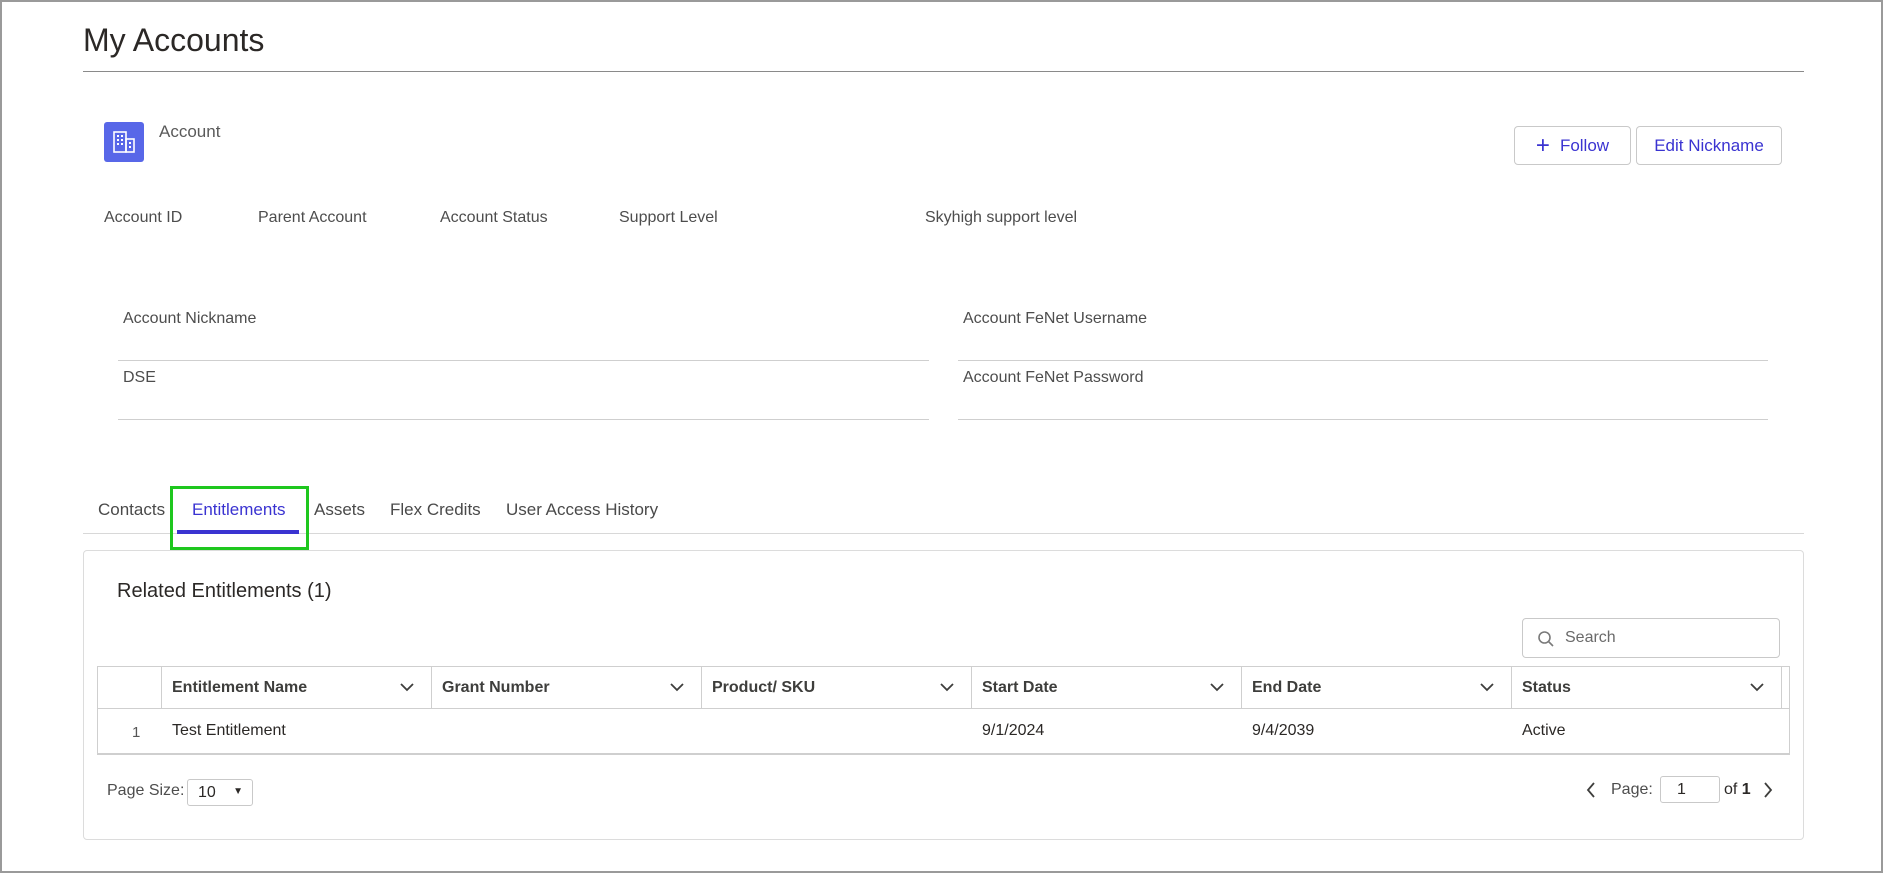  Describe the element at coordinates (139, 377) in the screenshot. I see `dse-label: DSE` at that location.